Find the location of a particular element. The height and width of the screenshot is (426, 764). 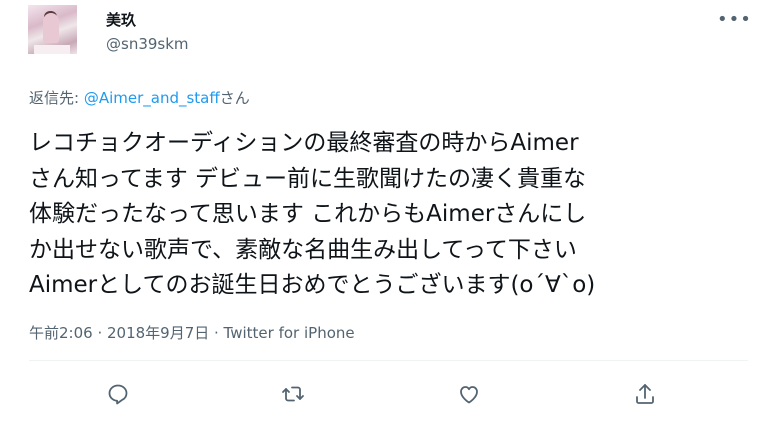

avatar is located at coordinates (52, 29).